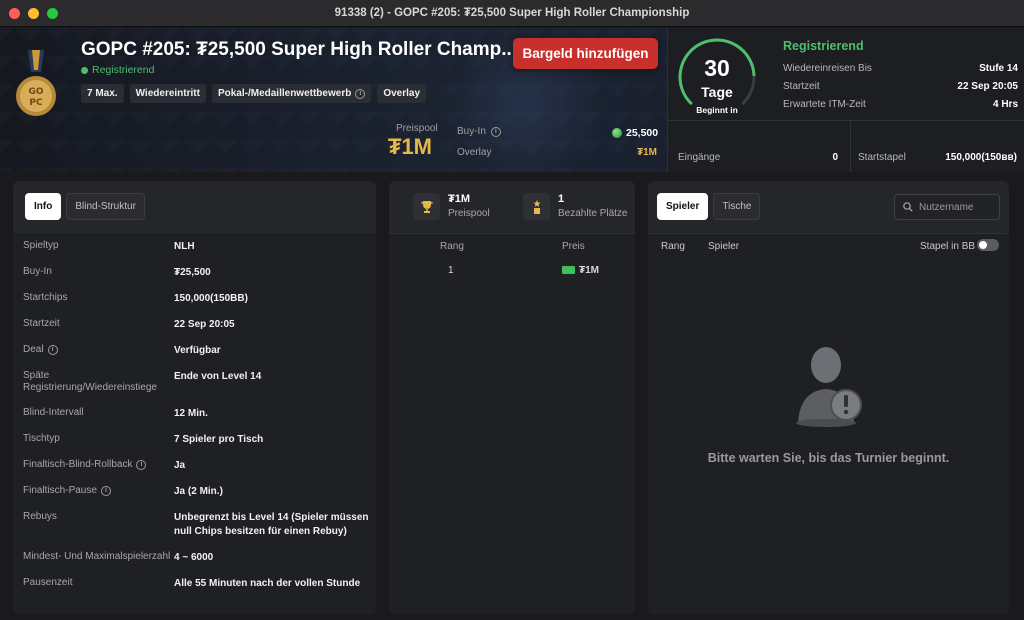 Image resolution: width=1024 pixels, height=620 pixels. Describe the element at coordinates (41, 245) in the screenshot. I see `info-row-label: Spieltyp` at that location.